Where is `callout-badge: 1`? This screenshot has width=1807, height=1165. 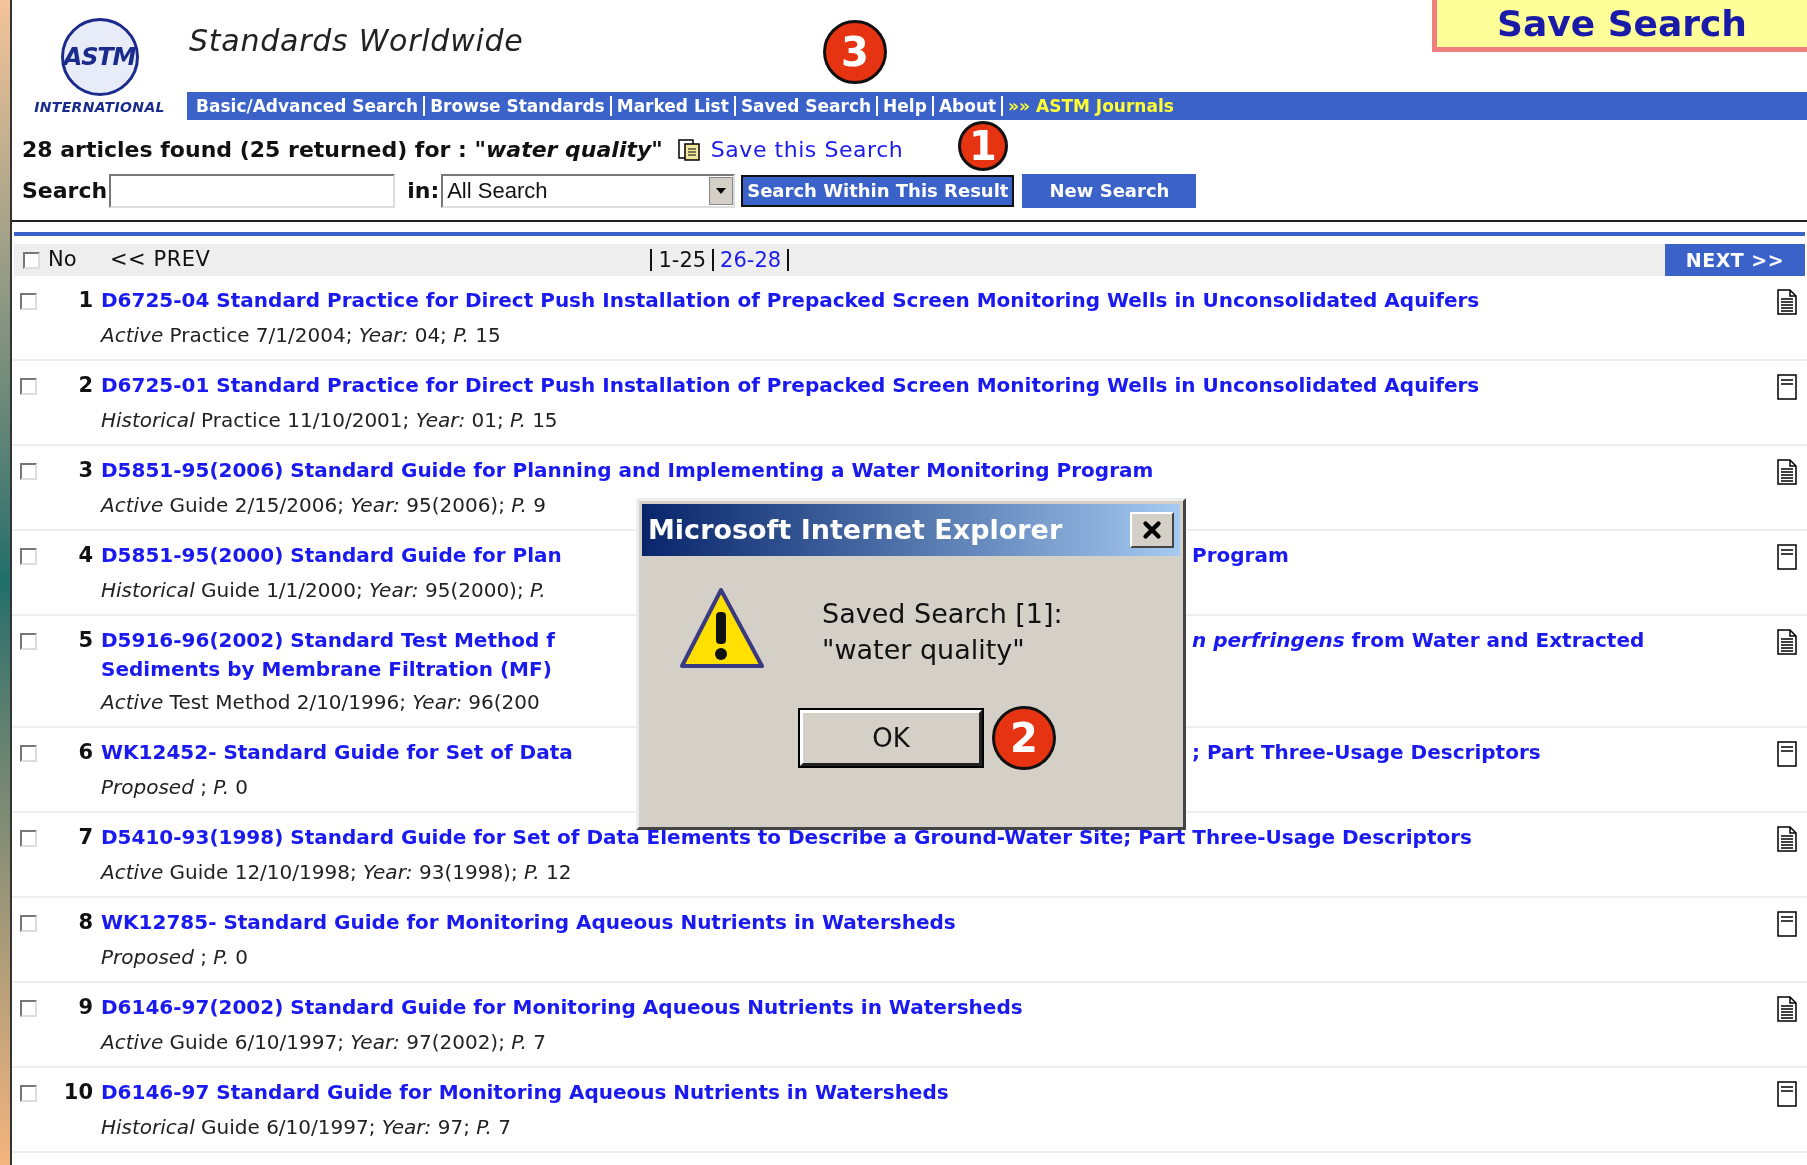
callout-badge: 1 is located at coordinates (983, 146).